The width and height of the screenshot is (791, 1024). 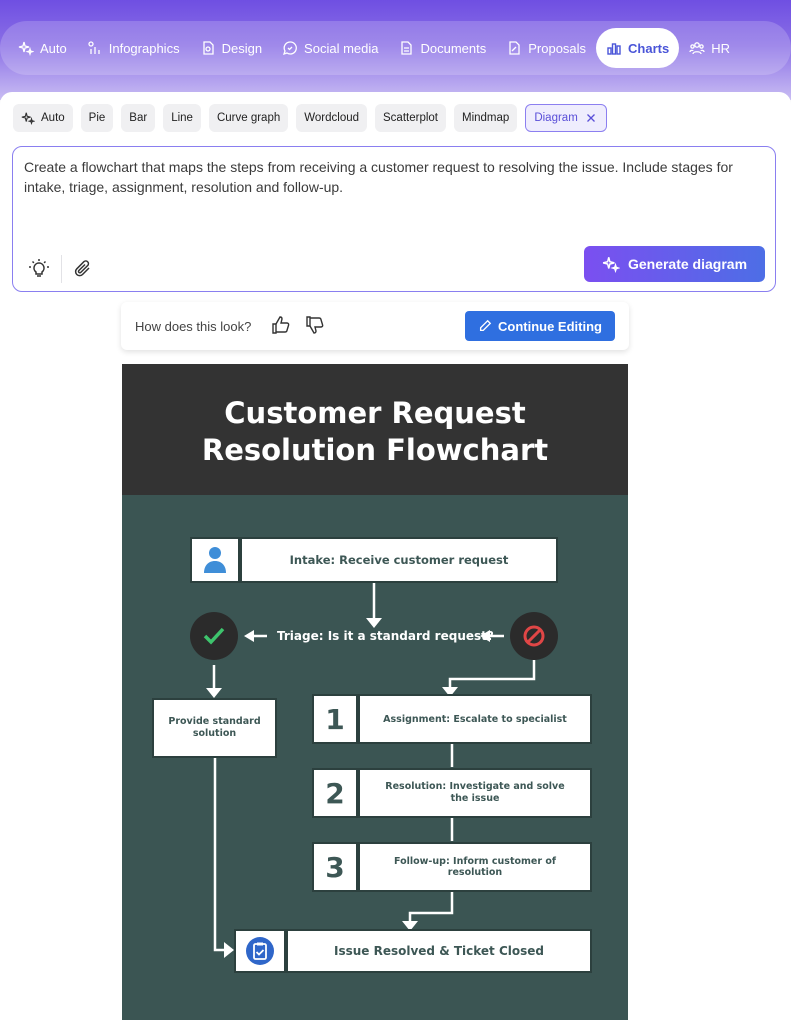 I want to click on document-icon, so click(x=407, y=48).